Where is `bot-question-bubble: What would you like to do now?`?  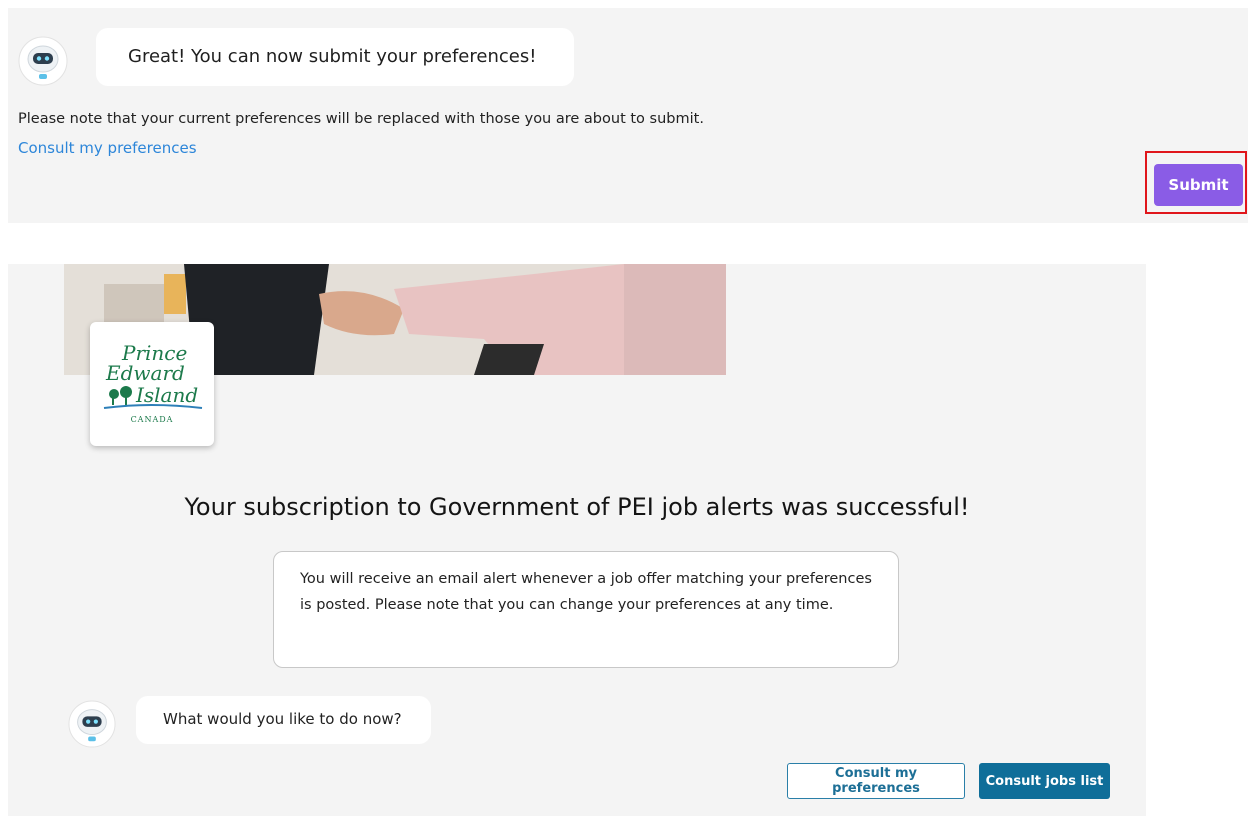 bot-question-bubble: What would you like to do now? is located at coordinates (283, 720).